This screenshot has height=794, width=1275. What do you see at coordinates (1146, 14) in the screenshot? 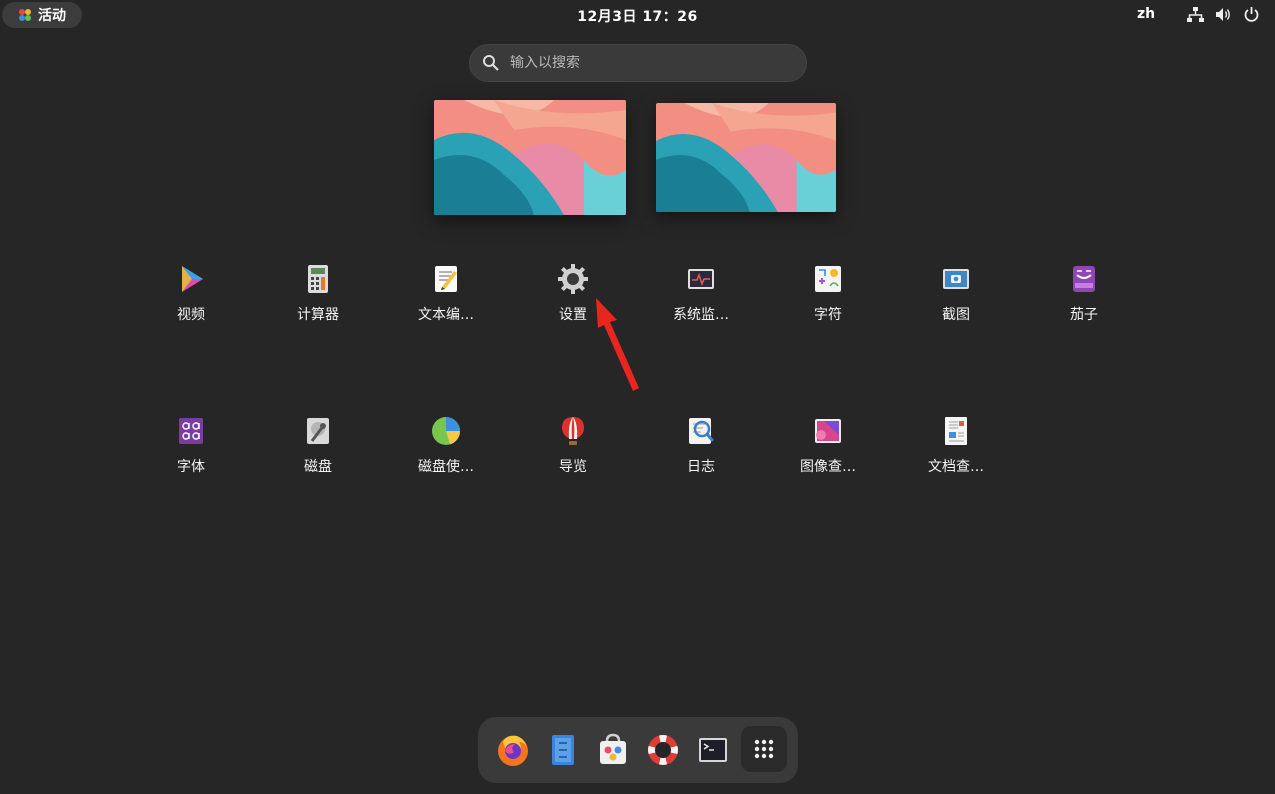
I see `input-language-indicator: zh` at bounding box center [1146, 14].